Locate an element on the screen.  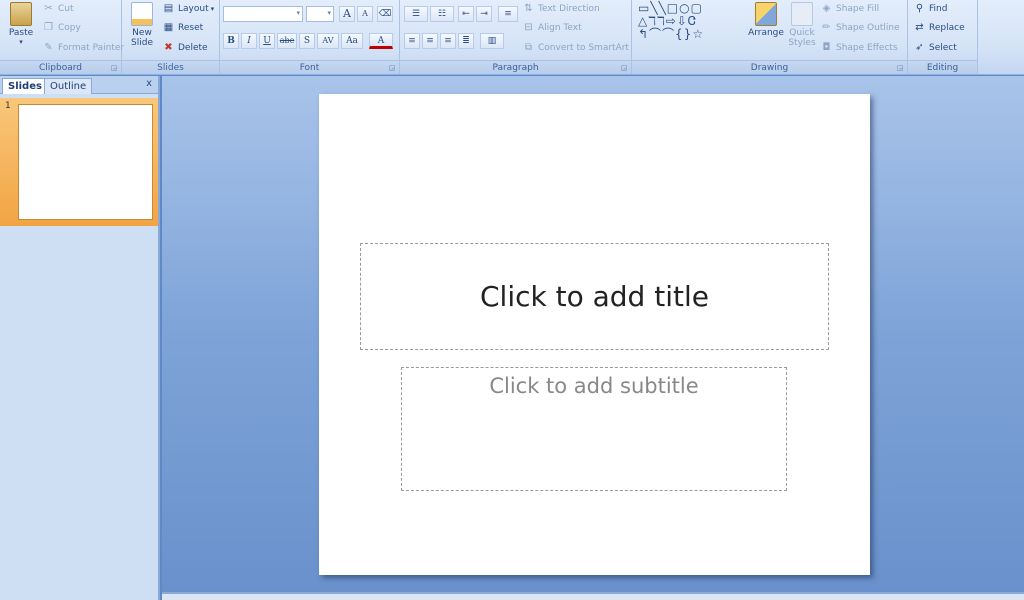
text-direction-icon: ⇅ is located at coordinates (528, 8).